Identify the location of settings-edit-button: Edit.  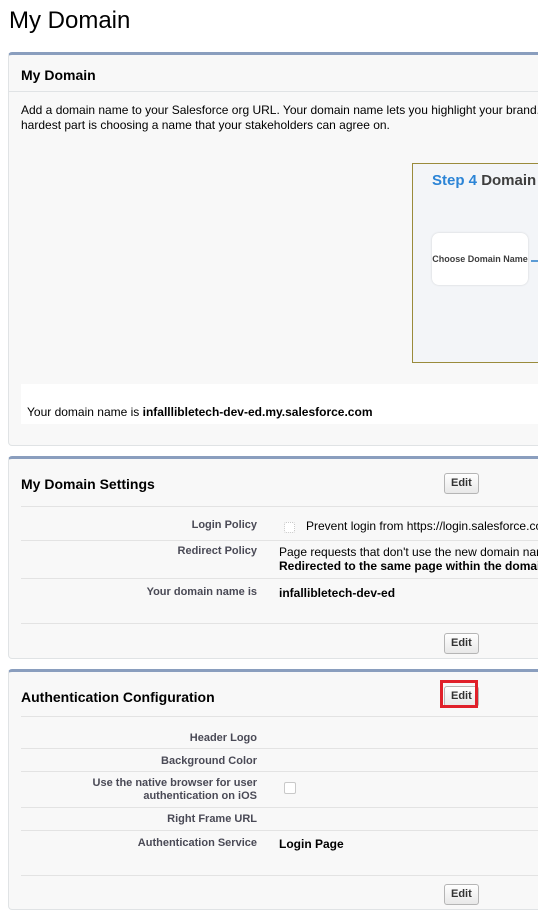
(461, 483).